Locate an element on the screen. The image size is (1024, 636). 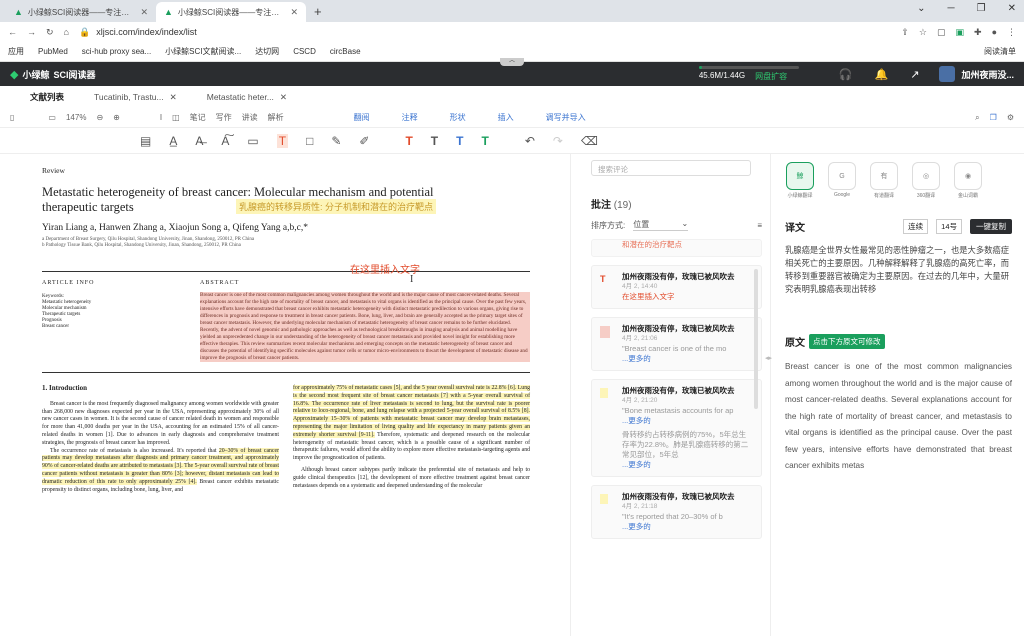
sort-select: 位置 ⌄ is located at coordinates (661, 225).